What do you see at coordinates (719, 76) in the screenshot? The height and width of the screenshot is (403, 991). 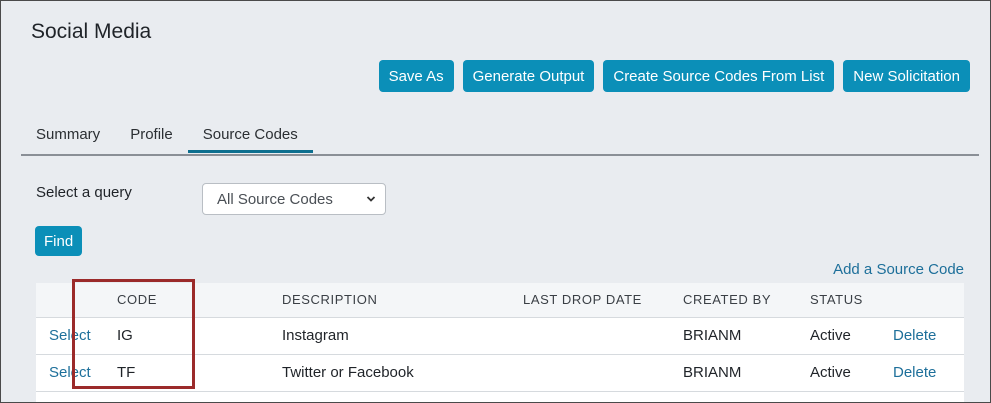 I see `create-source-codes-from-list-button: Create Source Codes From List` at bounding box center [719, 76].